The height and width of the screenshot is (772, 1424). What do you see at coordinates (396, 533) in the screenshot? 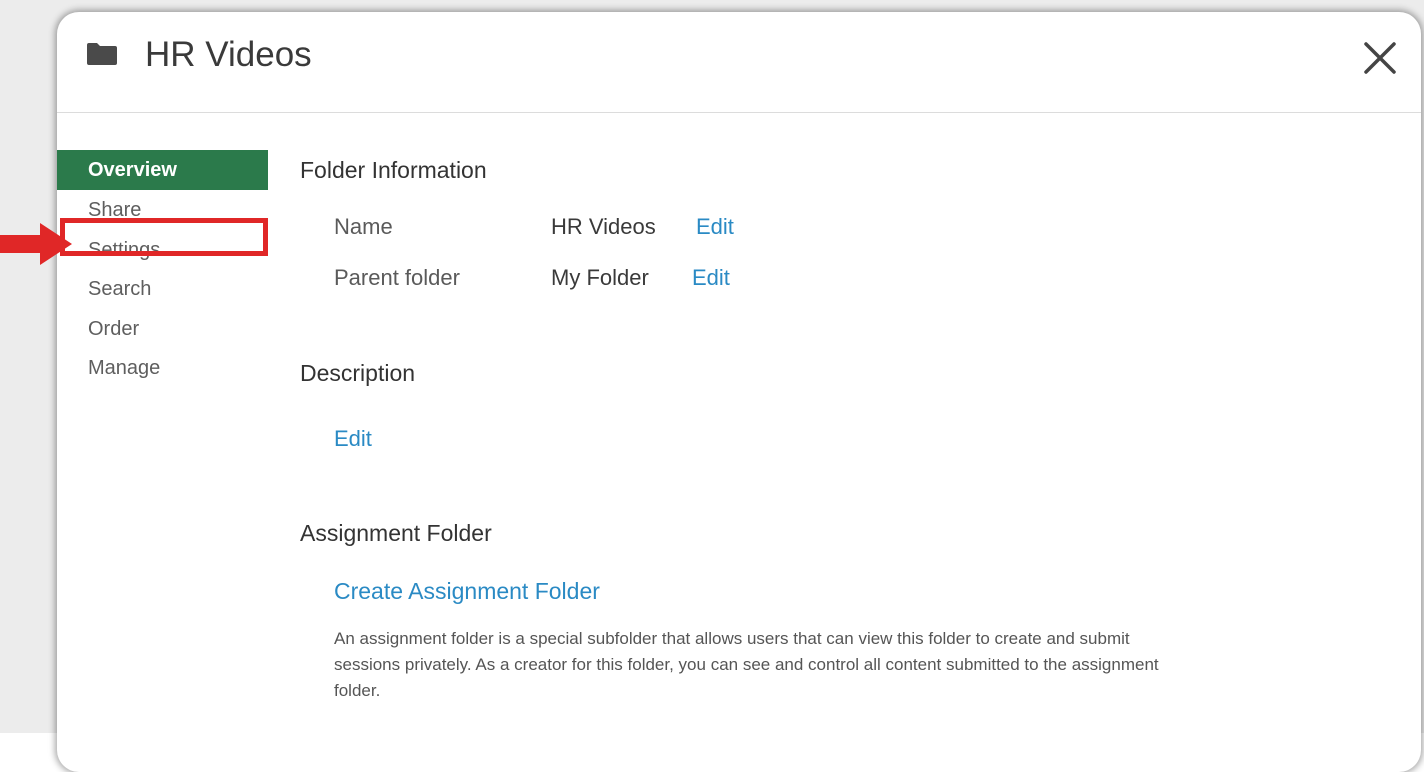
I see `assignment-folder-heading: Assignment Folder` at bounding box center [396, 533].